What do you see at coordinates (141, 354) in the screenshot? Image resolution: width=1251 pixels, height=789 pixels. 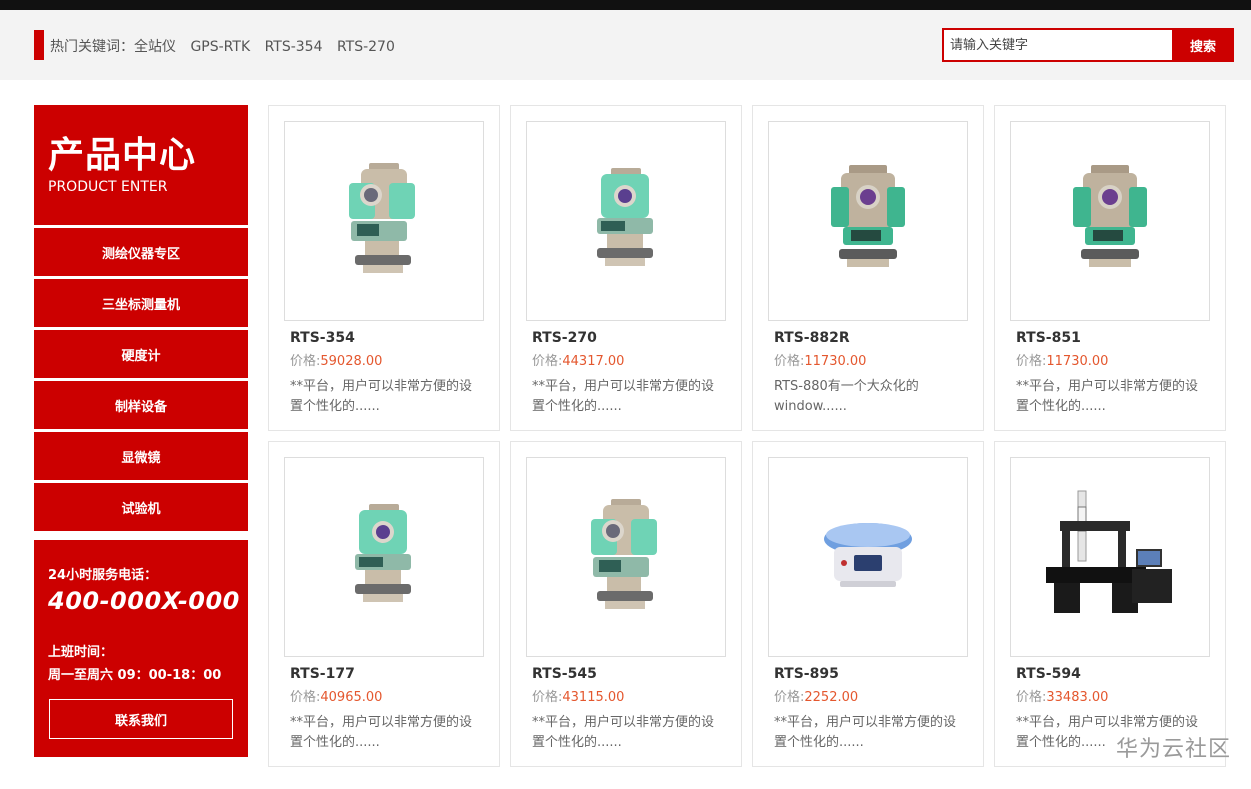 I see `sidebar-item-hardness-tester: 硬度计` at bounding box center [141, 354].